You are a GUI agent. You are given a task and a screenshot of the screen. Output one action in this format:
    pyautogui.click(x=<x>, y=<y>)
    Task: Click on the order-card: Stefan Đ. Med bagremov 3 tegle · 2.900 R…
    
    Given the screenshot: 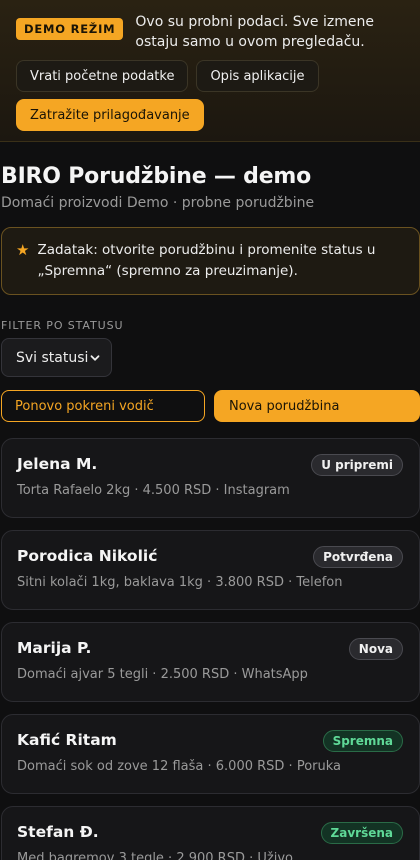 What is the action you would take?
    pyautogui.click(x=210, y=833)
    